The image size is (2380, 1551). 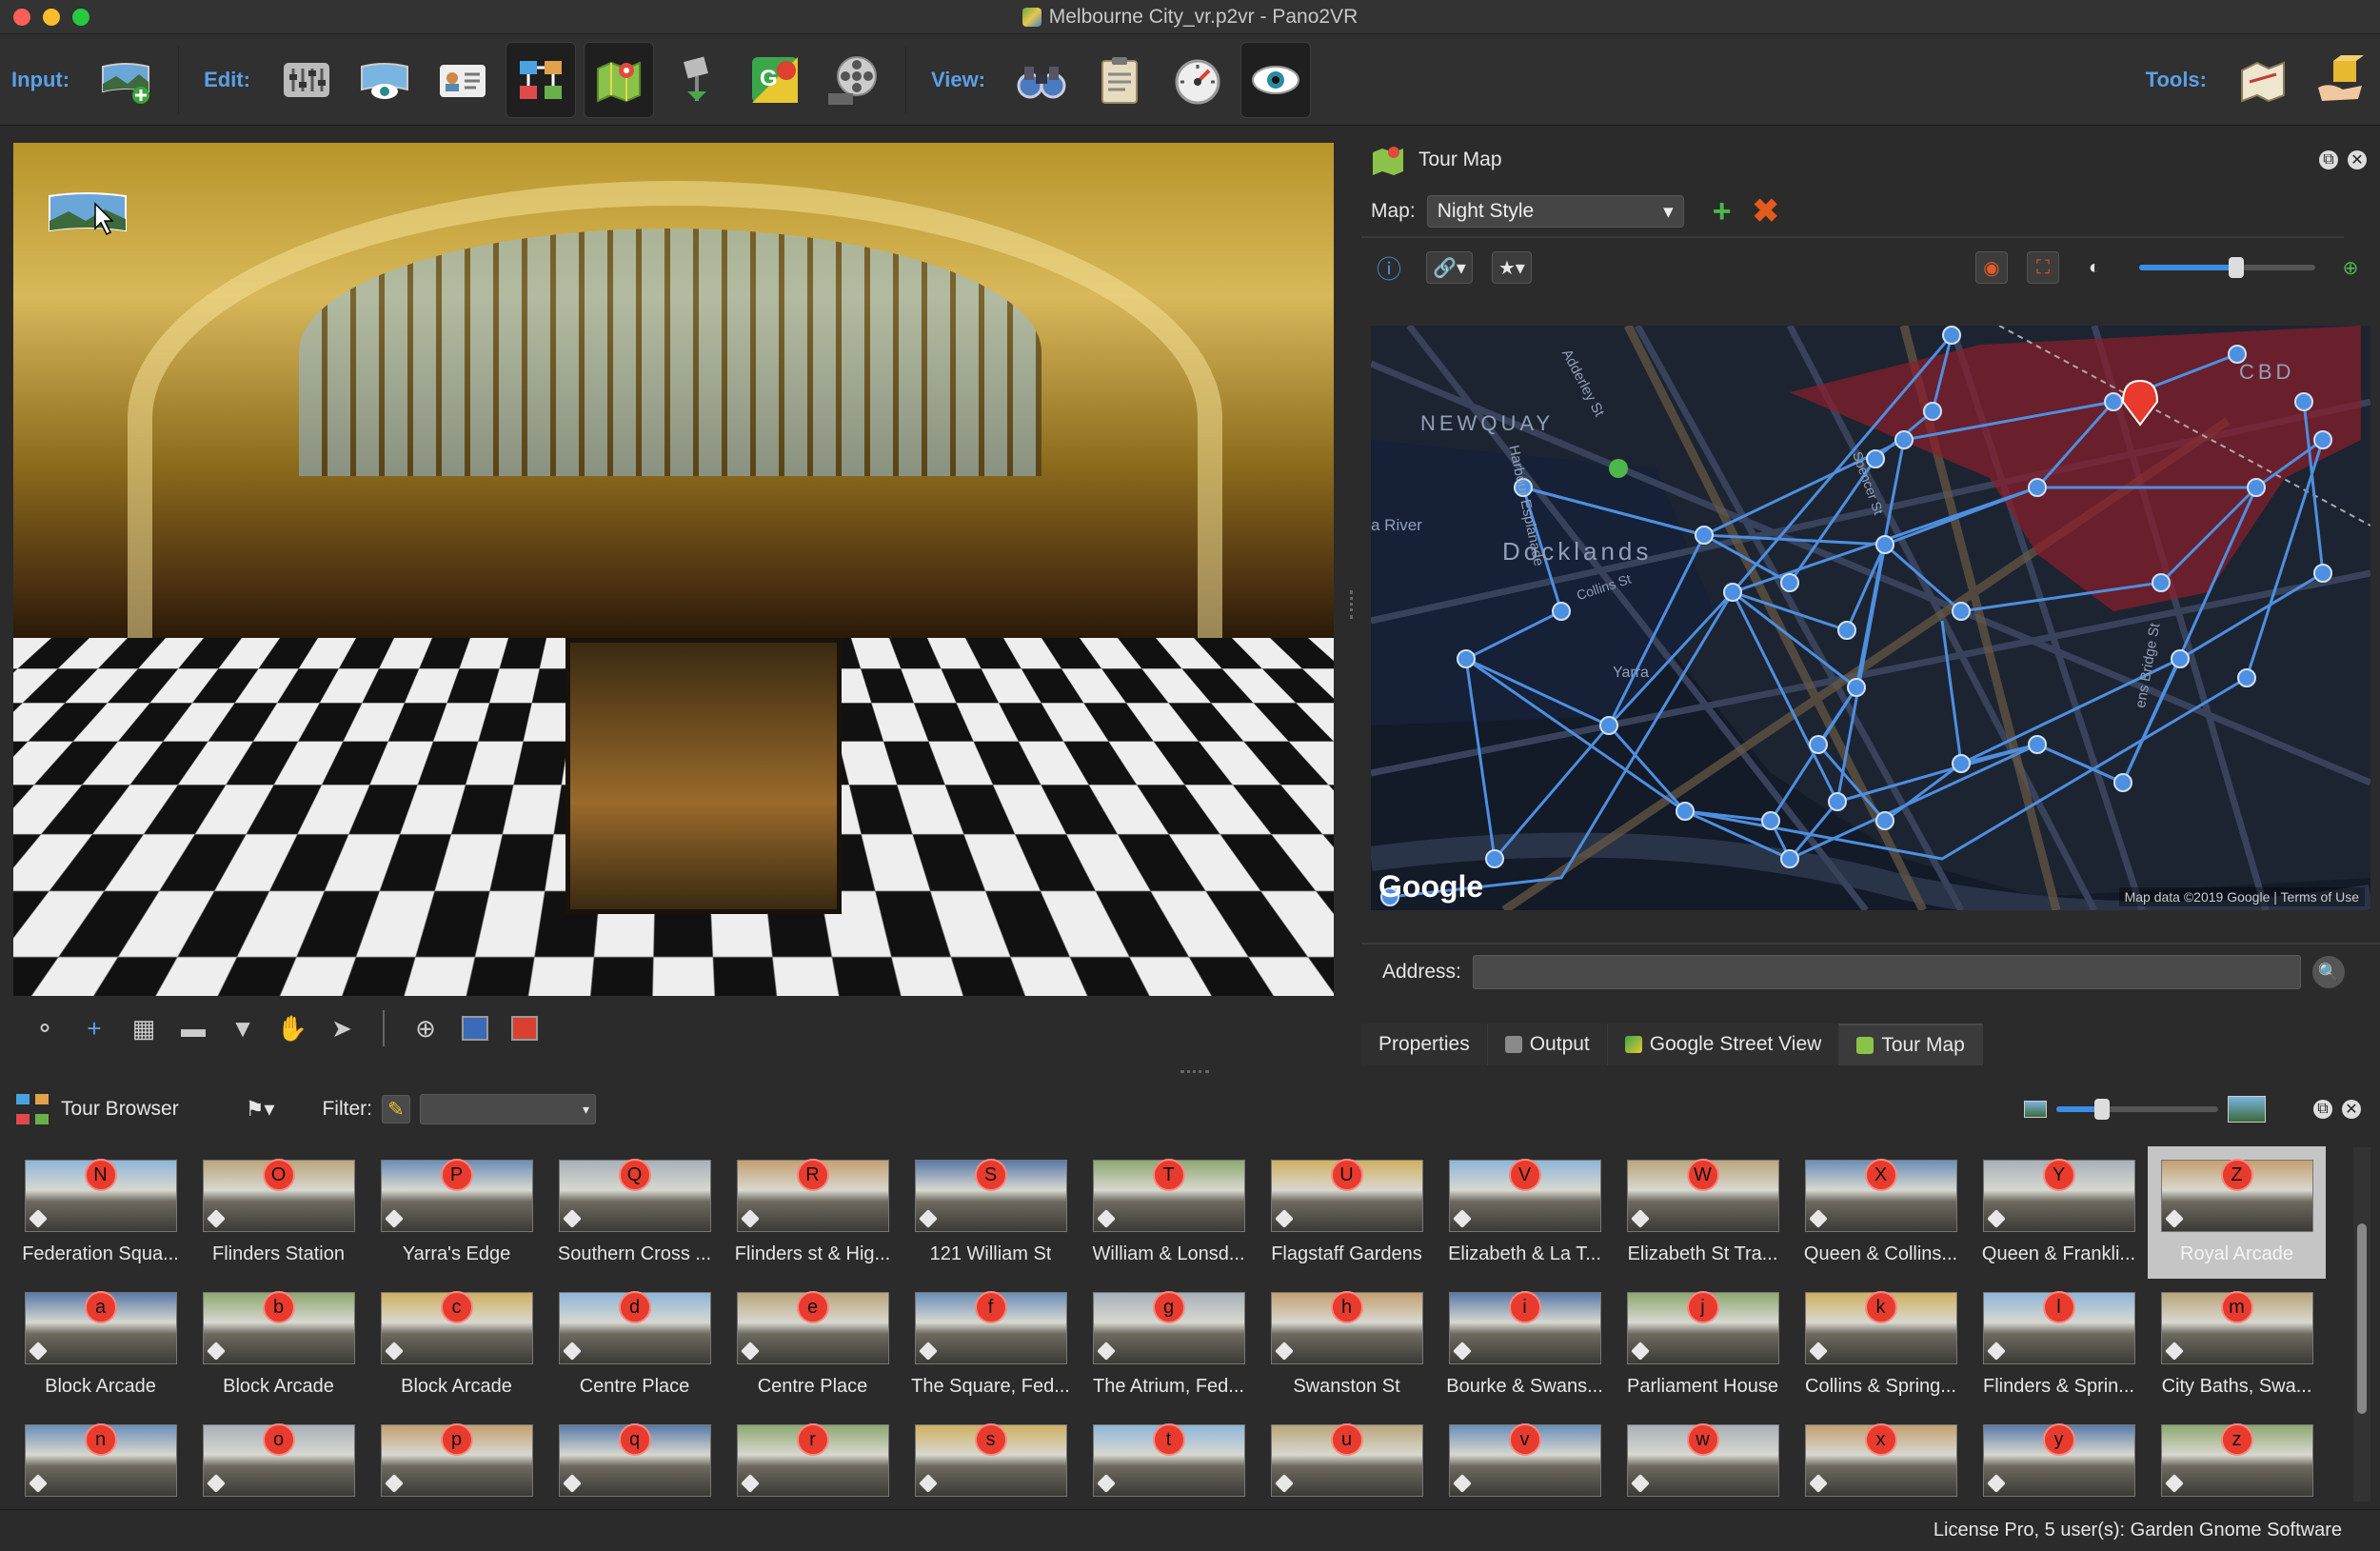 What do you see at coordinates (1766, 211) in the screenshot?
I see `delete-map-button: ✖` at bounding box center [1766, 211].